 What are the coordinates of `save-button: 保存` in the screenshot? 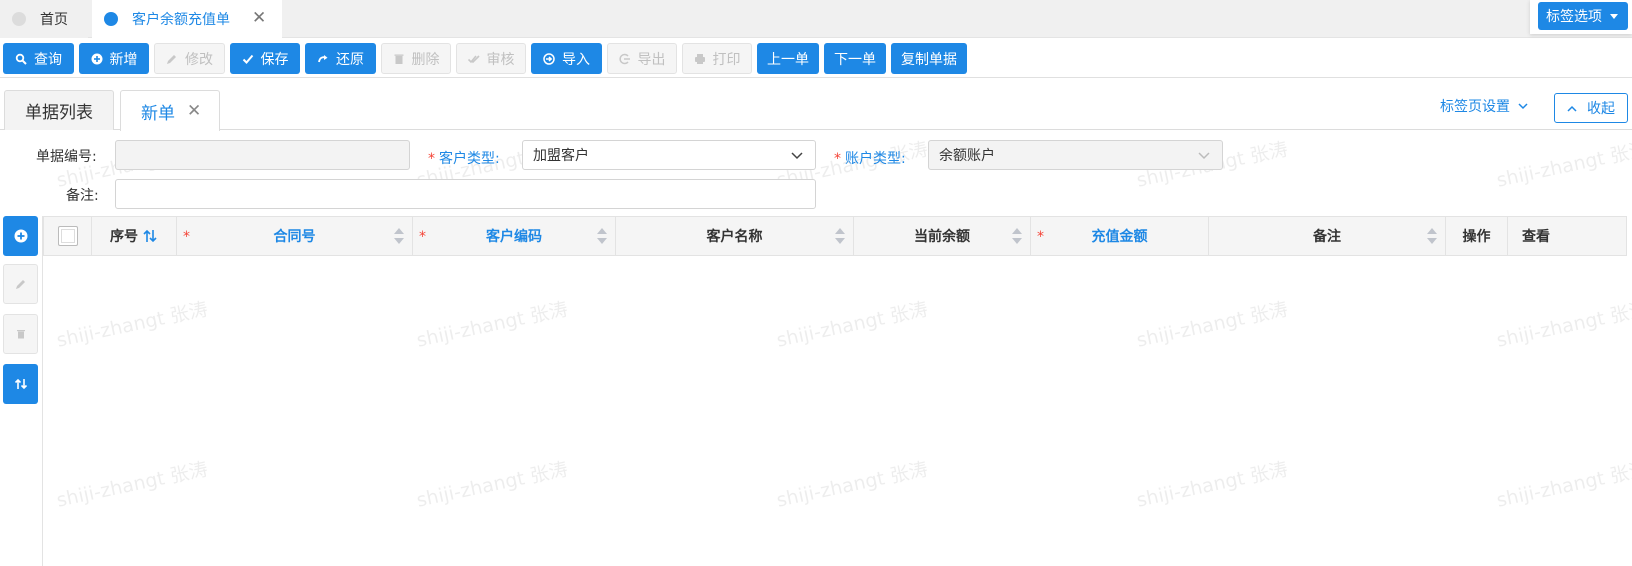 It's located at (265, 58).